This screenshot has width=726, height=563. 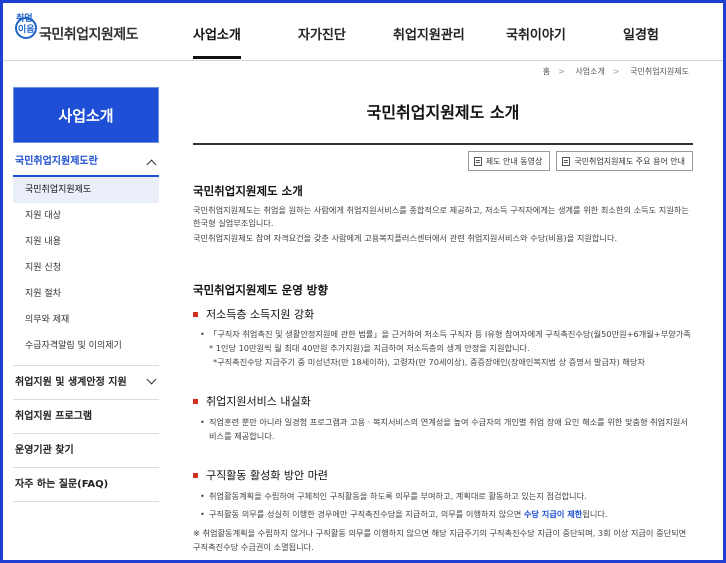 What do you see at coordinates (443, 144) in the screenshot?
I see `title-divider` at bounding box center [443, 144].